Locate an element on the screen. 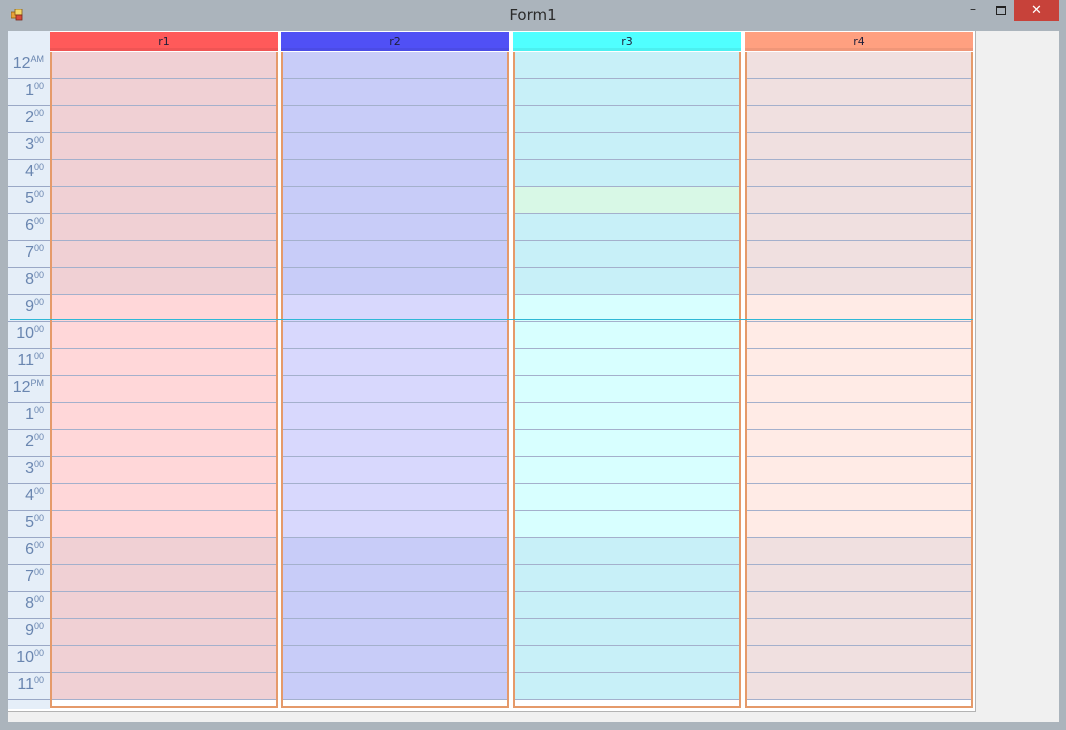 This screenshot has height=730, width=1066. close-button: ✕ is located at coordinates (1036, 10).